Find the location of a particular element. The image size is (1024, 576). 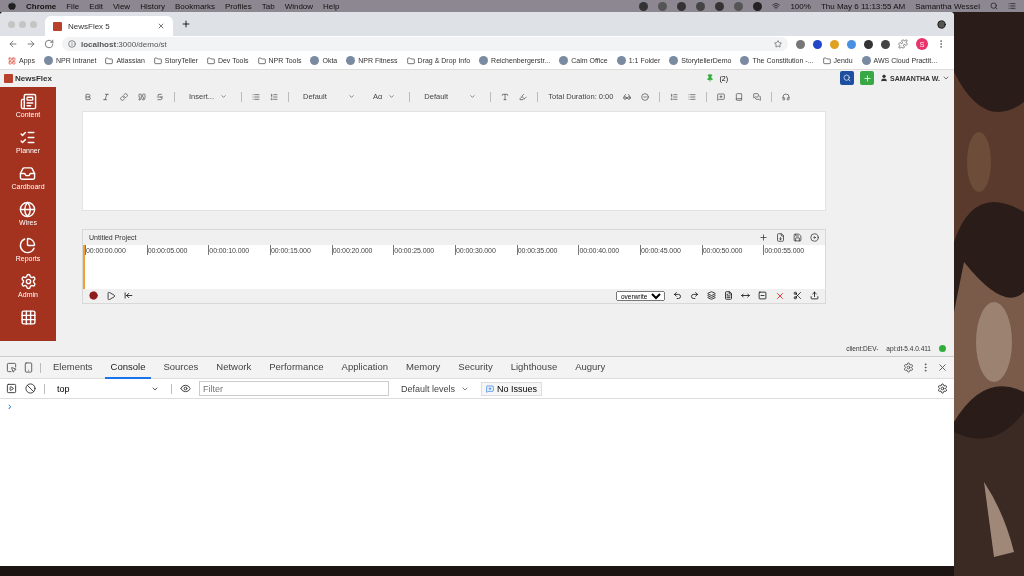

issues-button: No Issues is located at coordinates (512, 388).